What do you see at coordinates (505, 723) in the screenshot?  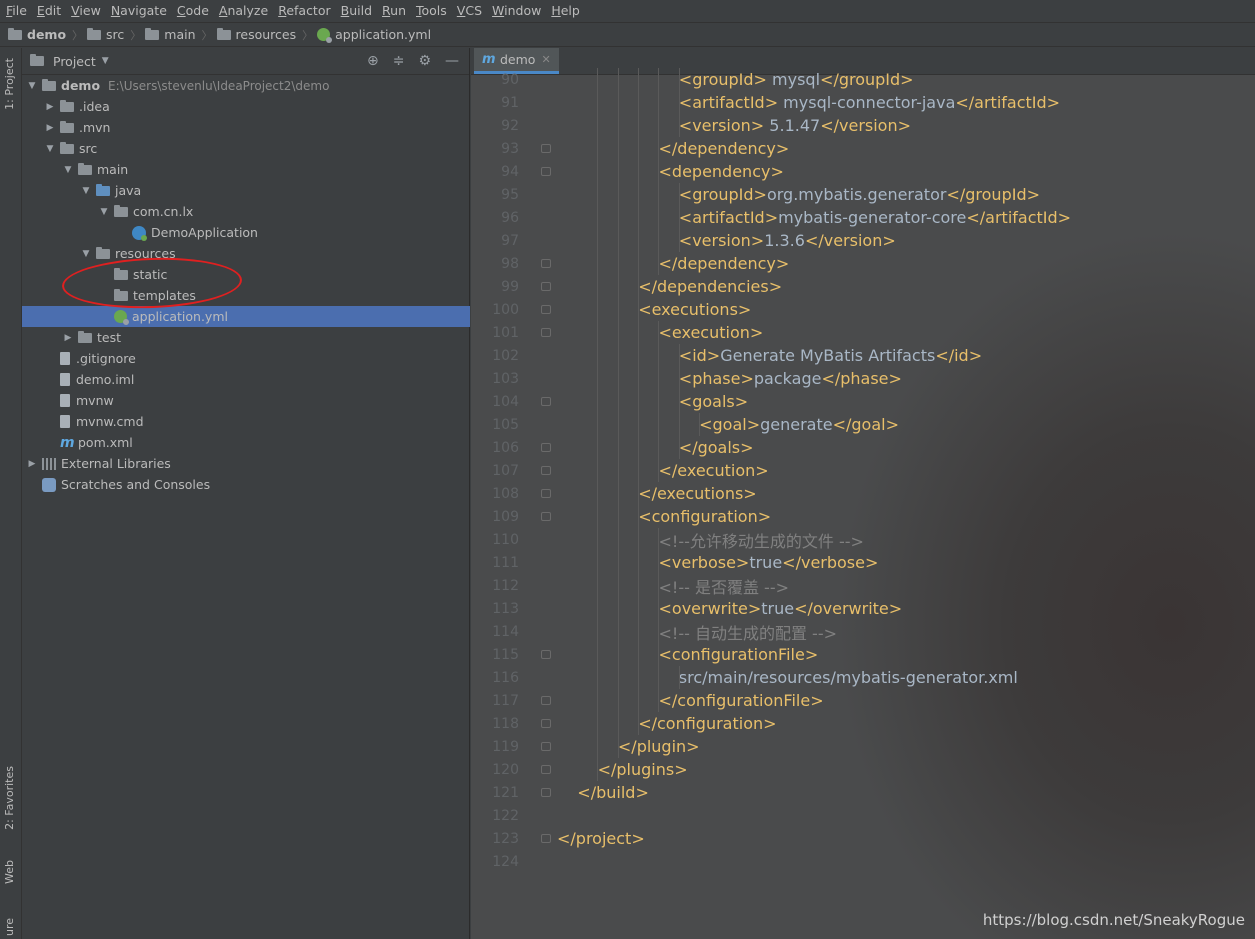 I see `line-number: 118` at bounding box center [505, 723].